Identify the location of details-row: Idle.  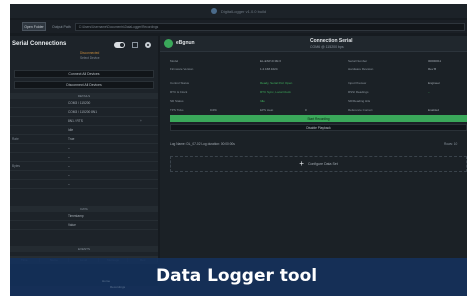
(84, 130).